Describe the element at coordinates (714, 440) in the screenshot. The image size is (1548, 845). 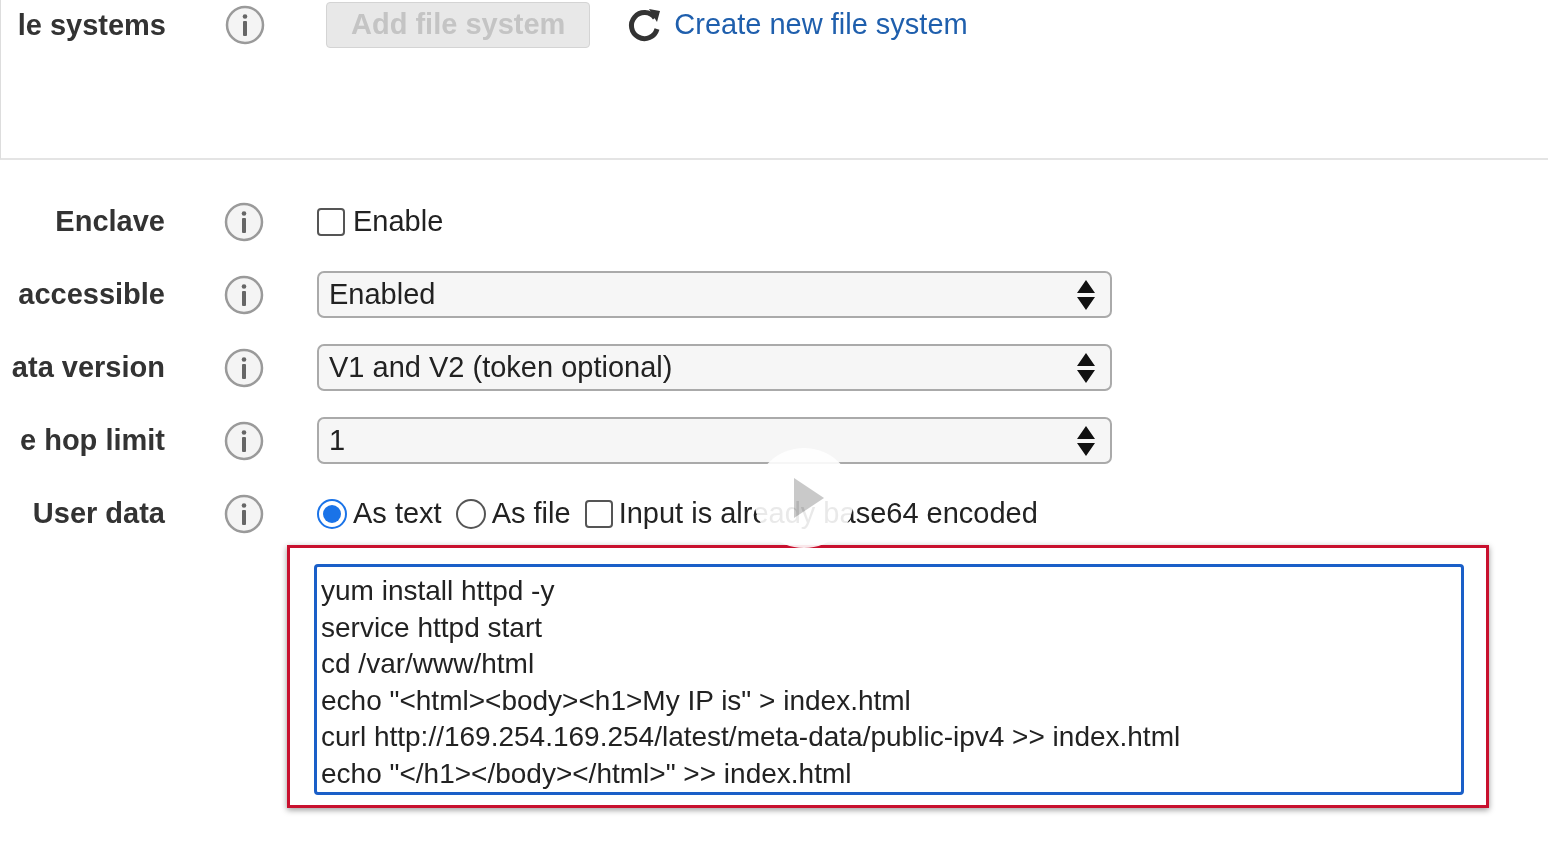
I see `select-field: 1` at that location.